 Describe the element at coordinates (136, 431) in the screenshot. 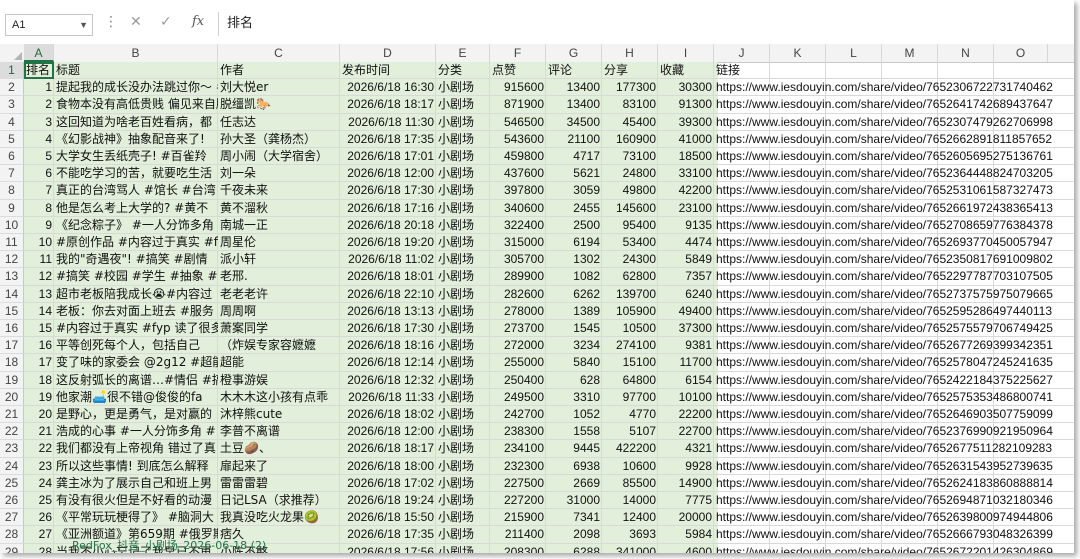

I see `title-cell: 浩成的心事 #一人分饰多角 #` at that location.